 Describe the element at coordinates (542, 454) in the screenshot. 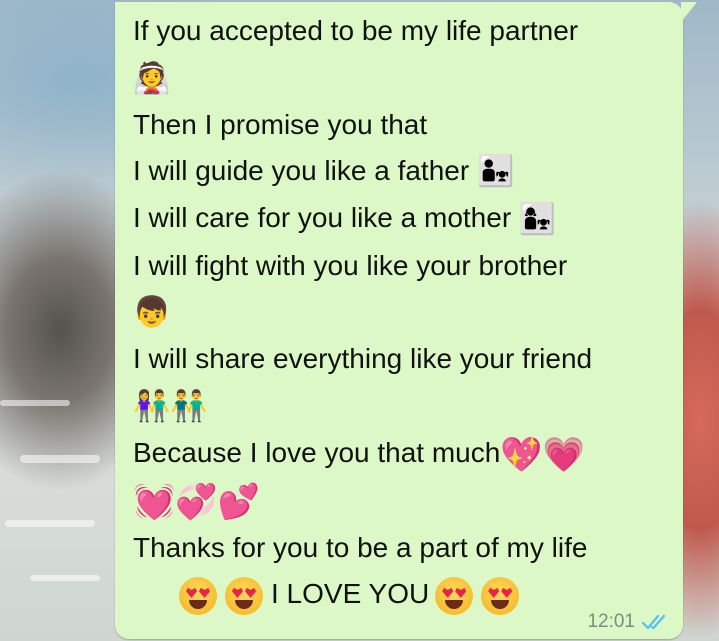

I see `hearts-emoji: 💖💗` at that location.